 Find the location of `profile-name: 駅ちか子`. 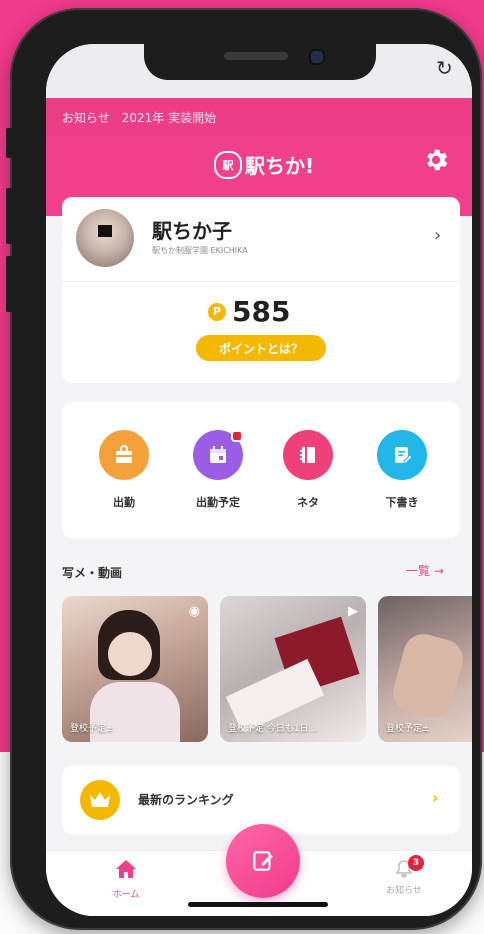

profile-name: 駅ちか子 is located at coordinates (192, 231).